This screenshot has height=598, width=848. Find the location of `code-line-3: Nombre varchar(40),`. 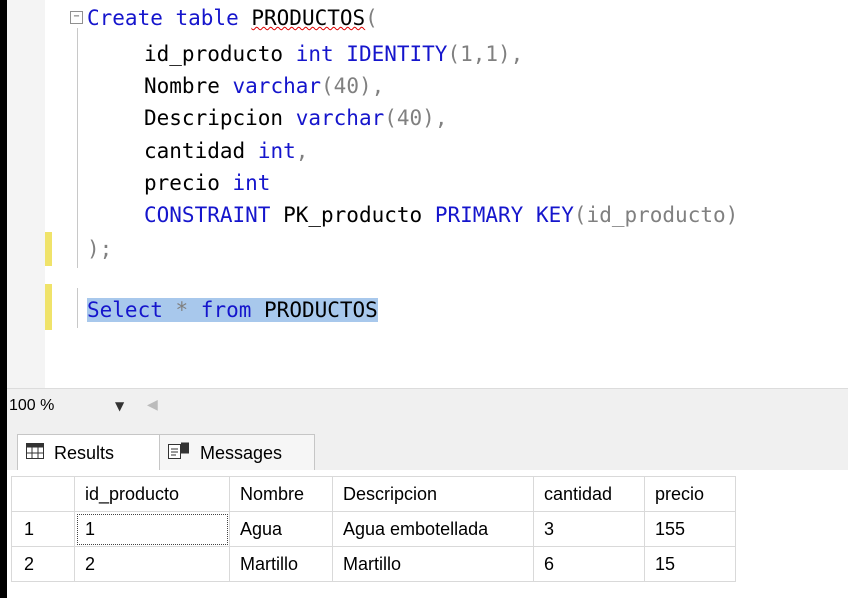

code-line-3: Nombre varchar(40), is located at coordinates (264, 86).